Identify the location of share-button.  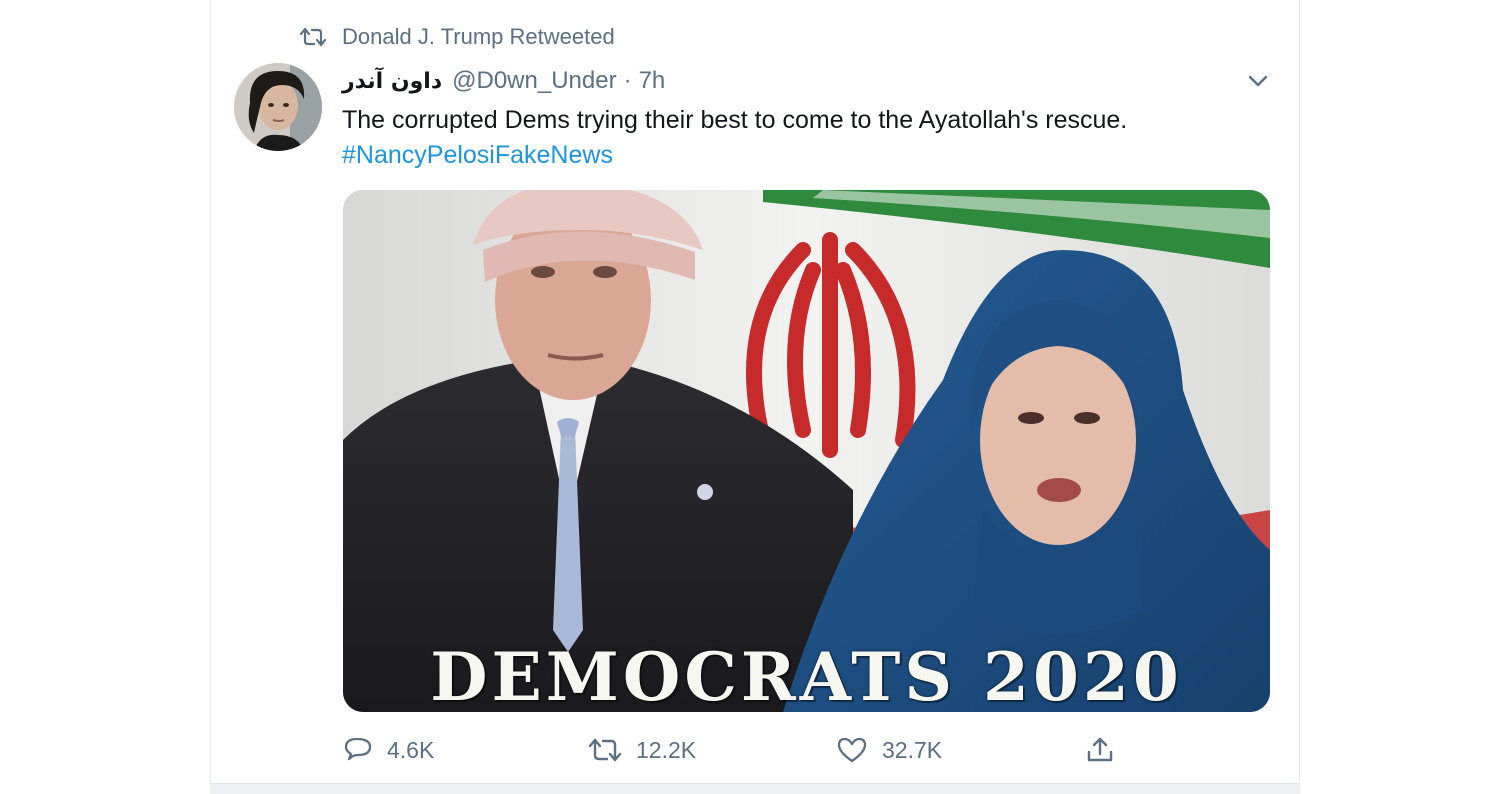
(1107, 750).